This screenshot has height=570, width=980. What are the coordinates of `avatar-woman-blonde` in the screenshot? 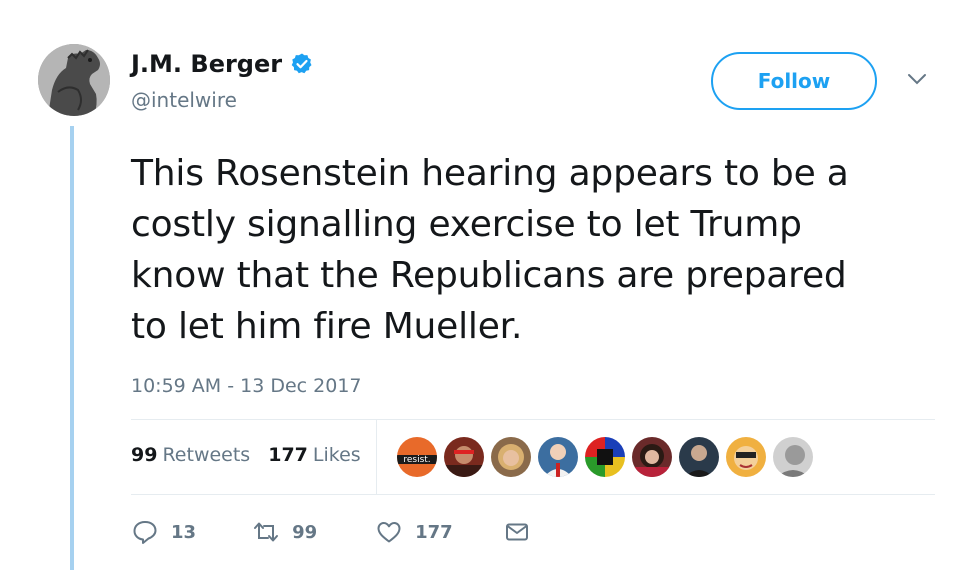 It's located at (511, 457).